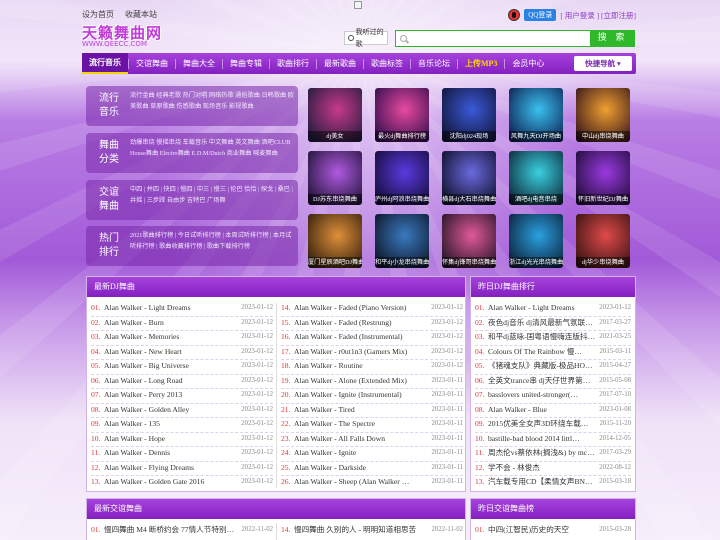 The width and height of the screenshot is (720, 540). What do you see at coordinates (350, 307) in the screenshot?
I see `song-title-link: Alan Walker - Faded (Piano Version)` at bounding box center [350, 307].